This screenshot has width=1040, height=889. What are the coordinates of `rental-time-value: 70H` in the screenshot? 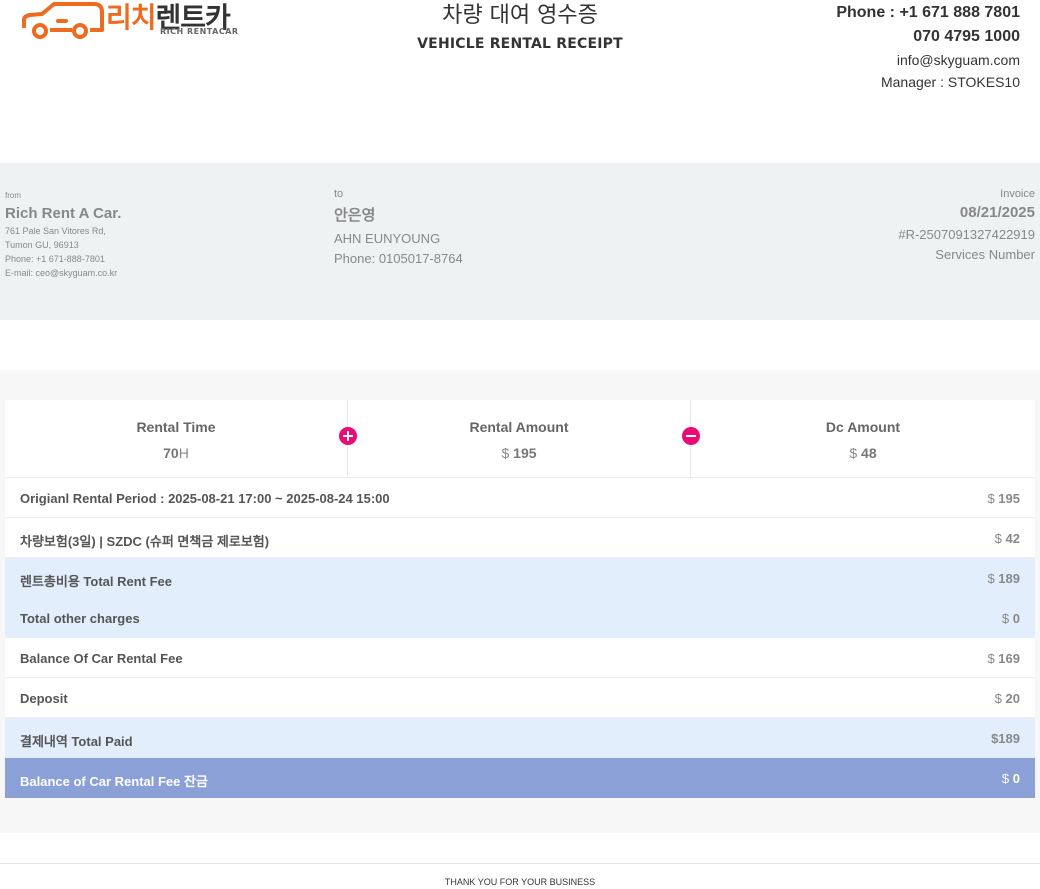 It's located at (176, 453).